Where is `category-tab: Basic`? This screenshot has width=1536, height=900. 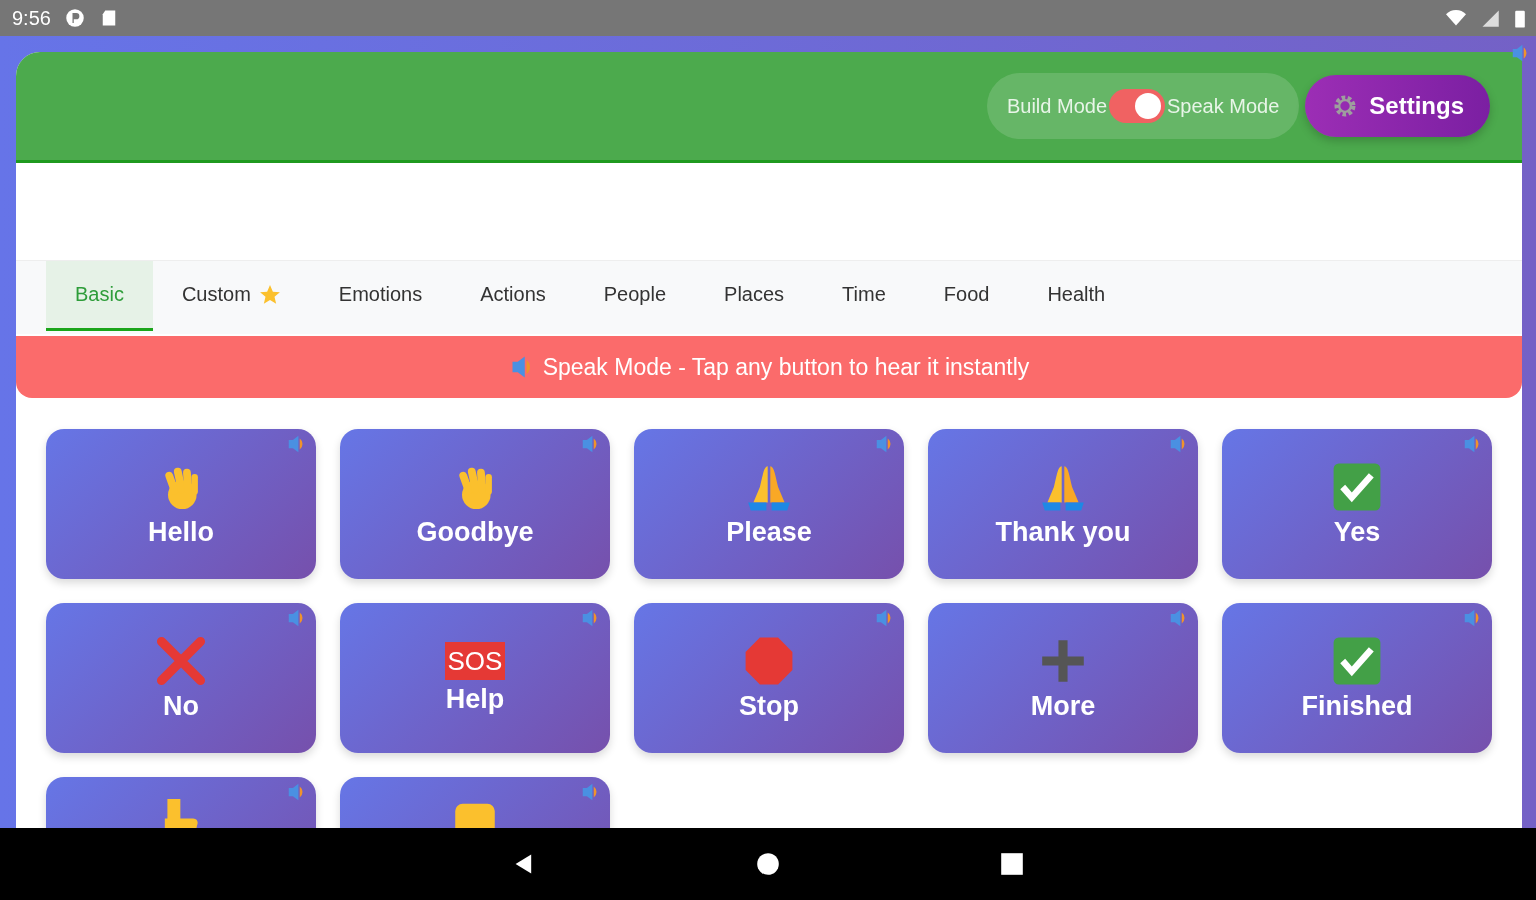 category-tab: Basic is located at coordinates (99, 296).